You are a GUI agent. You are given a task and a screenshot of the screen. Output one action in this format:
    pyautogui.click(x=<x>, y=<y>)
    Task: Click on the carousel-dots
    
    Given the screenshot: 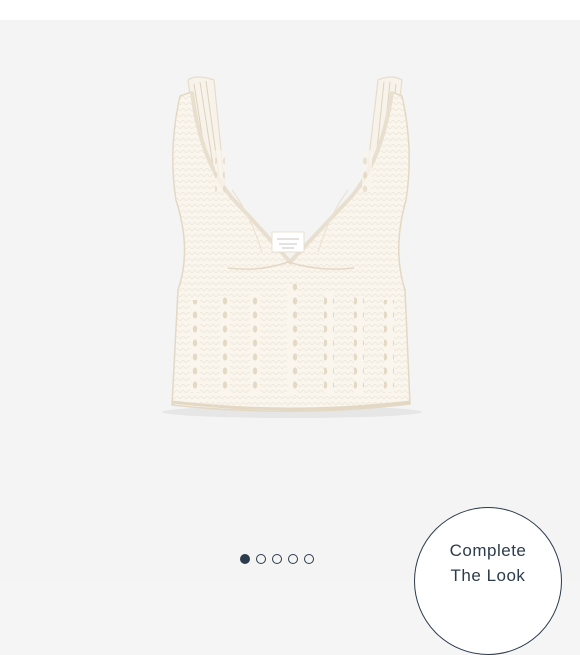 What is the action you would take?
    pyautogui.click(x=277, y=559)
    